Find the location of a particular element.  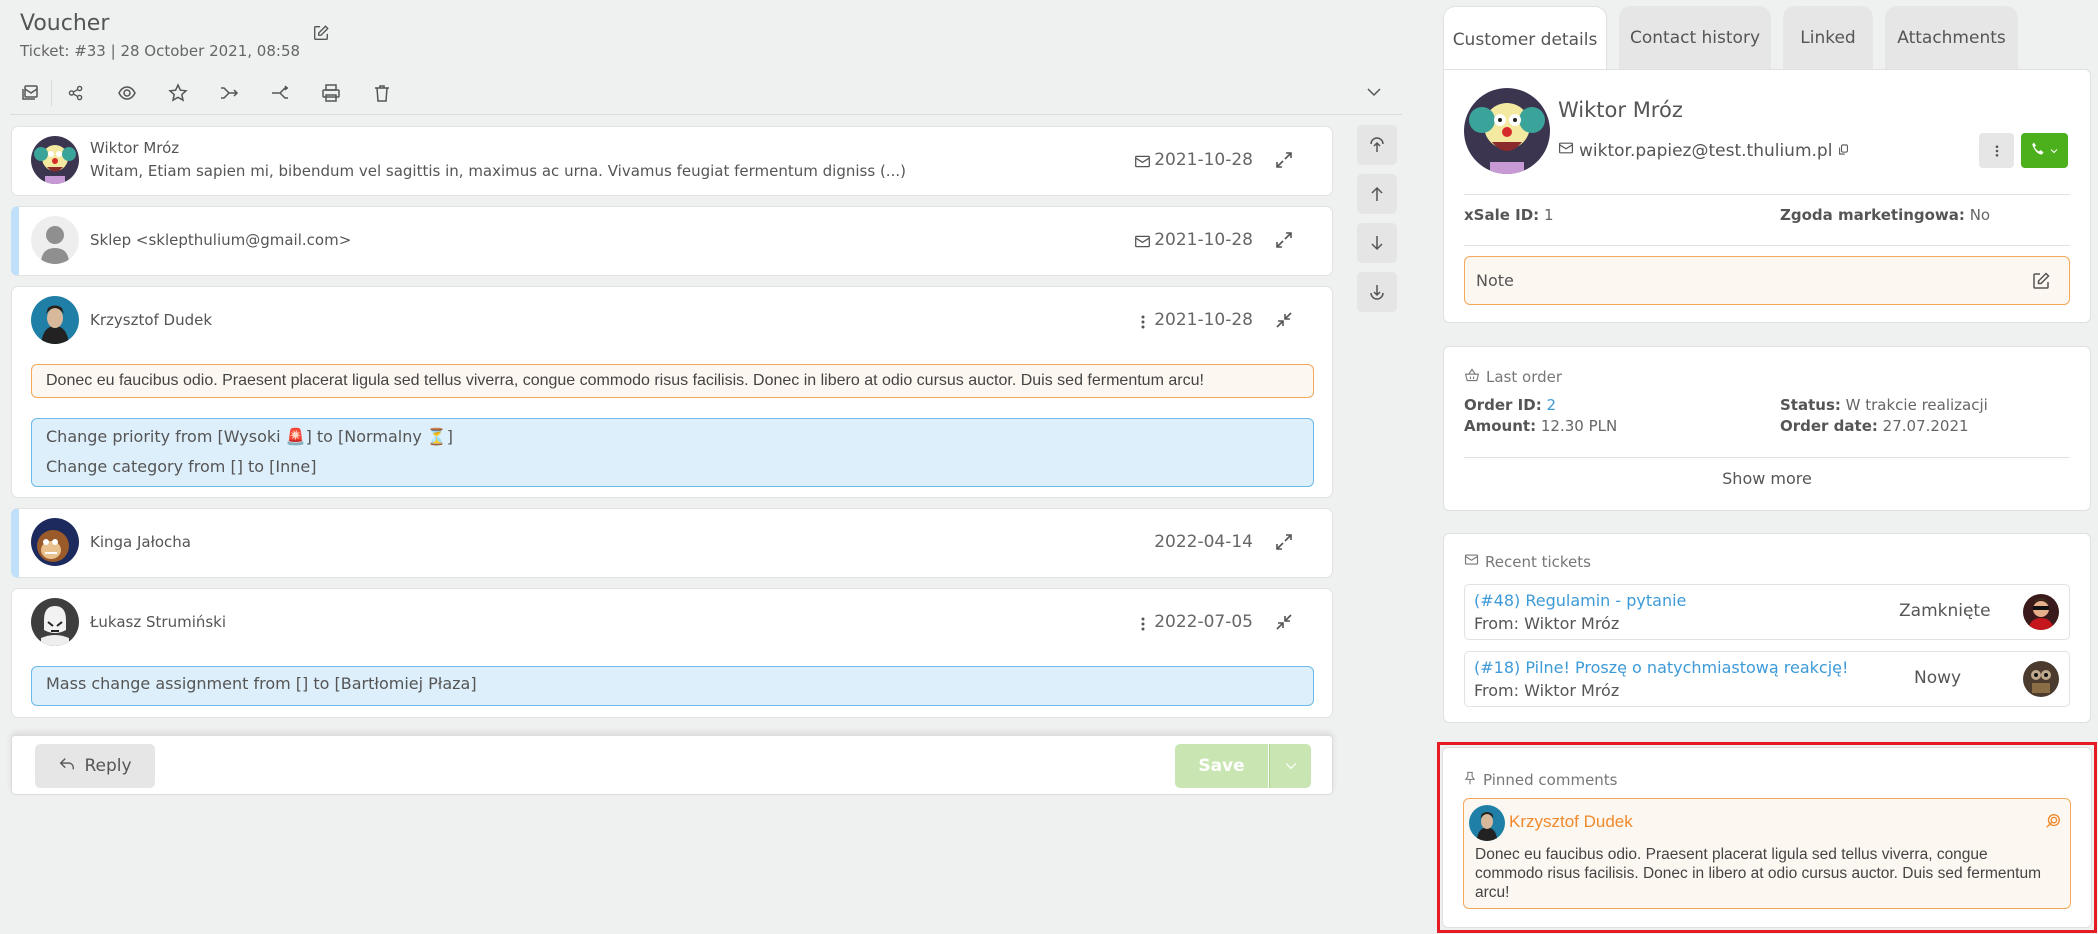

ticket-subtitle: Ticket: #33 | 28 October 2021, 08:58 is located at coordinates (160, 51).